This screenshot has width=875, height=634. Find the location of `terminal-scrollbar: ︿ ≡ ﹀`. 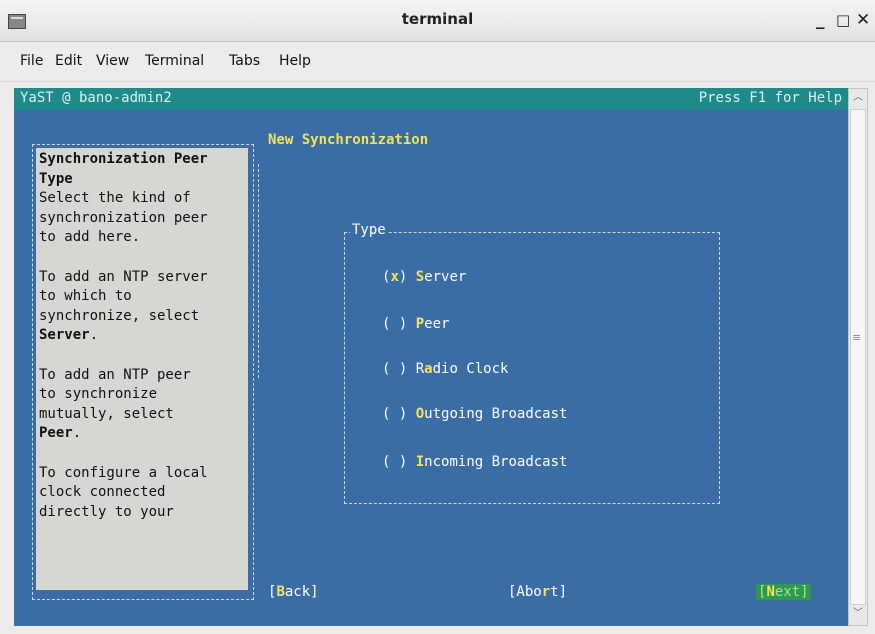

terminal-scrollbar: ︿ ≡ ﹀ is located at coordinates (858, 357).